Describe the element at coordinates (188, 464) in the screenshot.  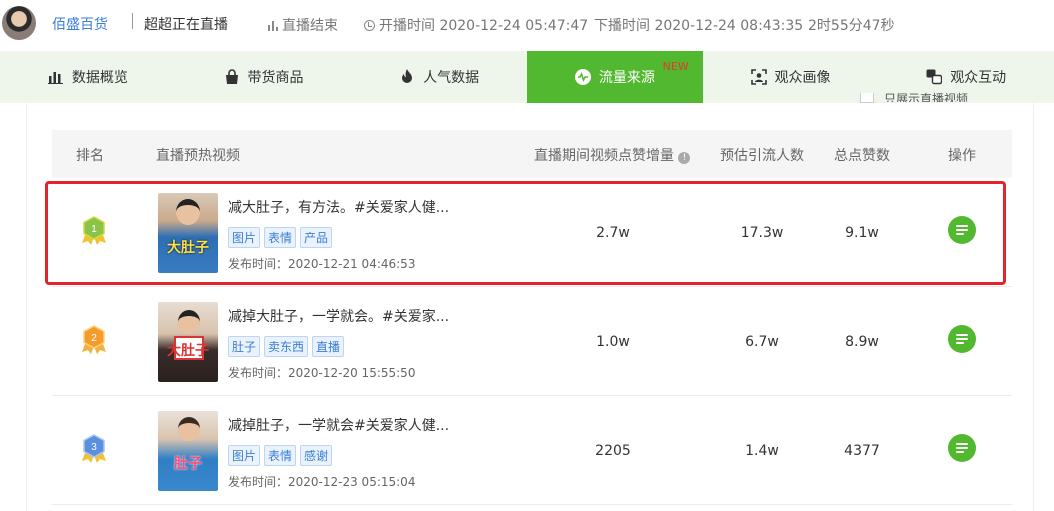
I see `thumbnail-caption: 肚子` at that location.